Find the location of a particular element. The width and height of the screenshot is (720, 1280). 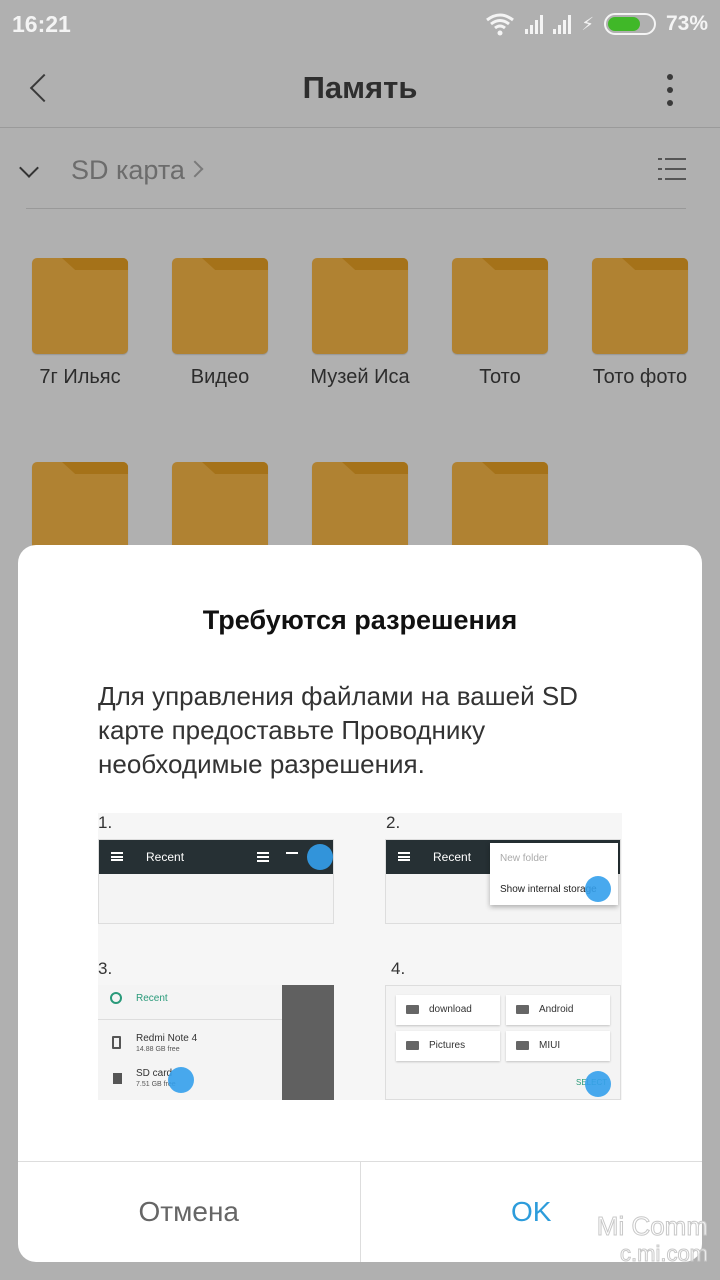

watermark-brand: Mi Comm is located at coordinates (652, 1226).